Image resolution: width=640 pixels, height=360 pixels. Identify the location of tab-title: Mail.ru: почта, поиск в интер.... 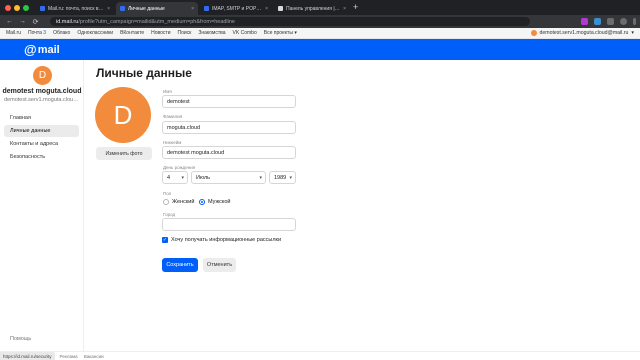
(76, 8).